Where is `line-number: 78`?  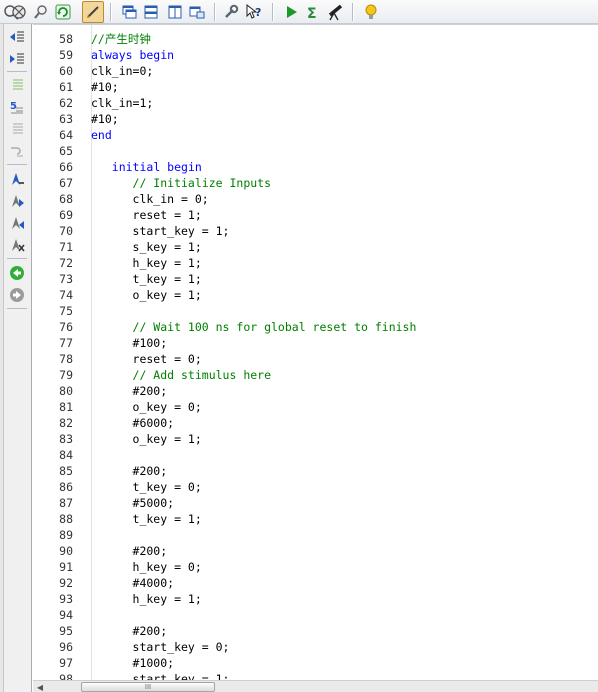 line-number: 78 is located at coordinates (66, 359).